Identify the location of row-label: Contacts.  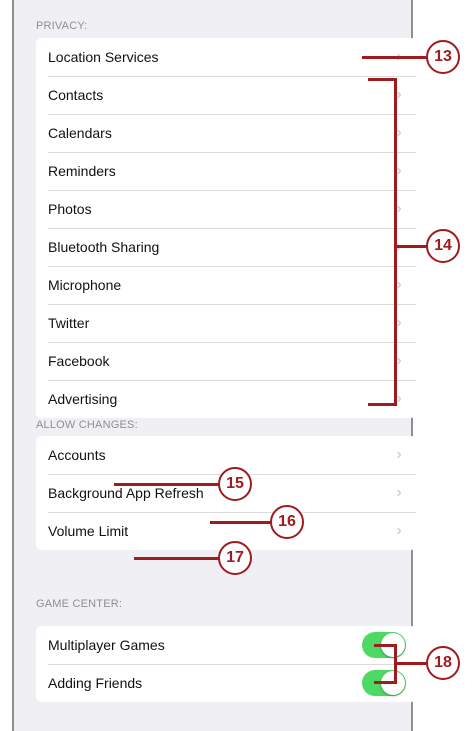
(76, 95).